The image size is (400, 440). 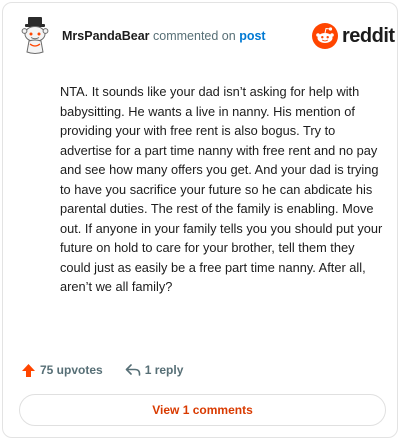 I want to click on reply-button: 1 reply, so click(x=154, y=370).